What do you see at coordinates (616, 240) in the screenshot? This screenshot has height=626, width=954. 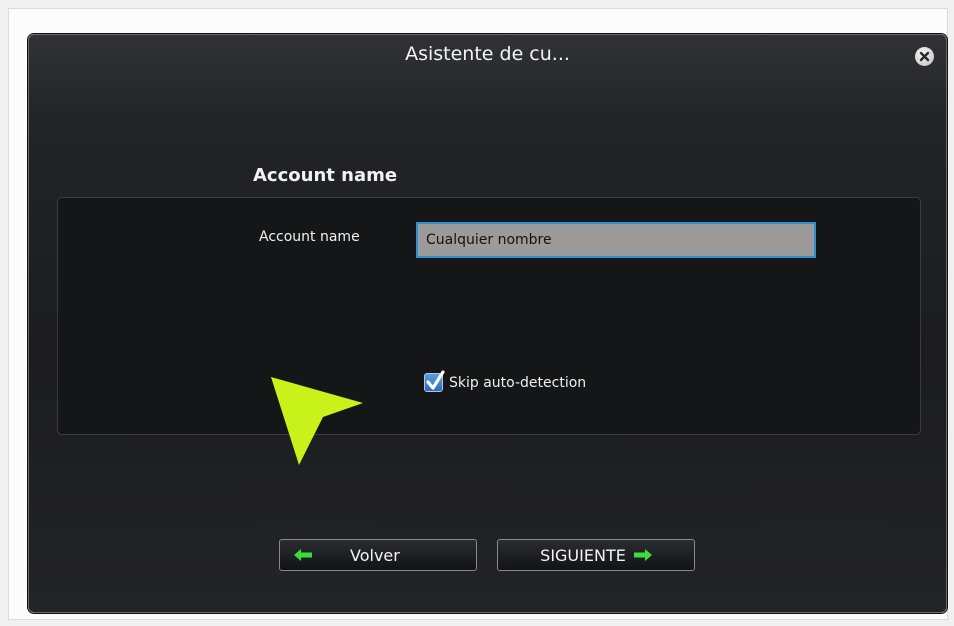 I see `account-name-input` at bounding box center [616, 240].